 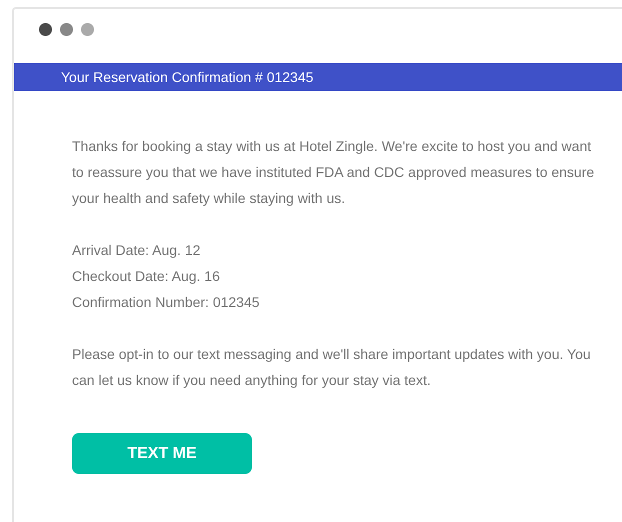 What do you see at coordinates (137, 250) in the screenshot?
I see `detail-line: Arrival Date: Aug. 12` at bounding box center [137, 250].